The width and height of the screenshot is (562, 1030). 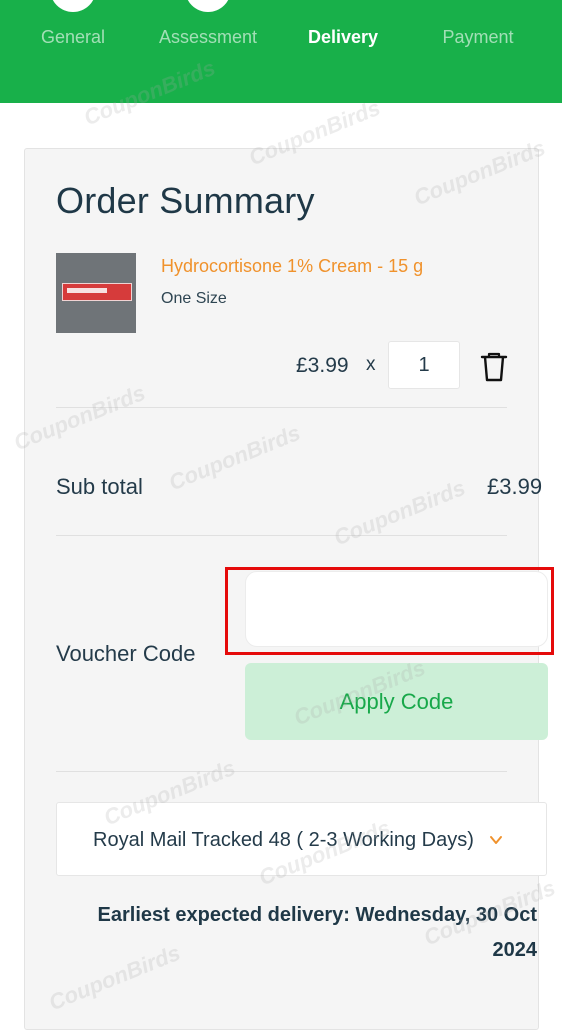 I want to click on product-size: One Size, so click(x=194, y=298).